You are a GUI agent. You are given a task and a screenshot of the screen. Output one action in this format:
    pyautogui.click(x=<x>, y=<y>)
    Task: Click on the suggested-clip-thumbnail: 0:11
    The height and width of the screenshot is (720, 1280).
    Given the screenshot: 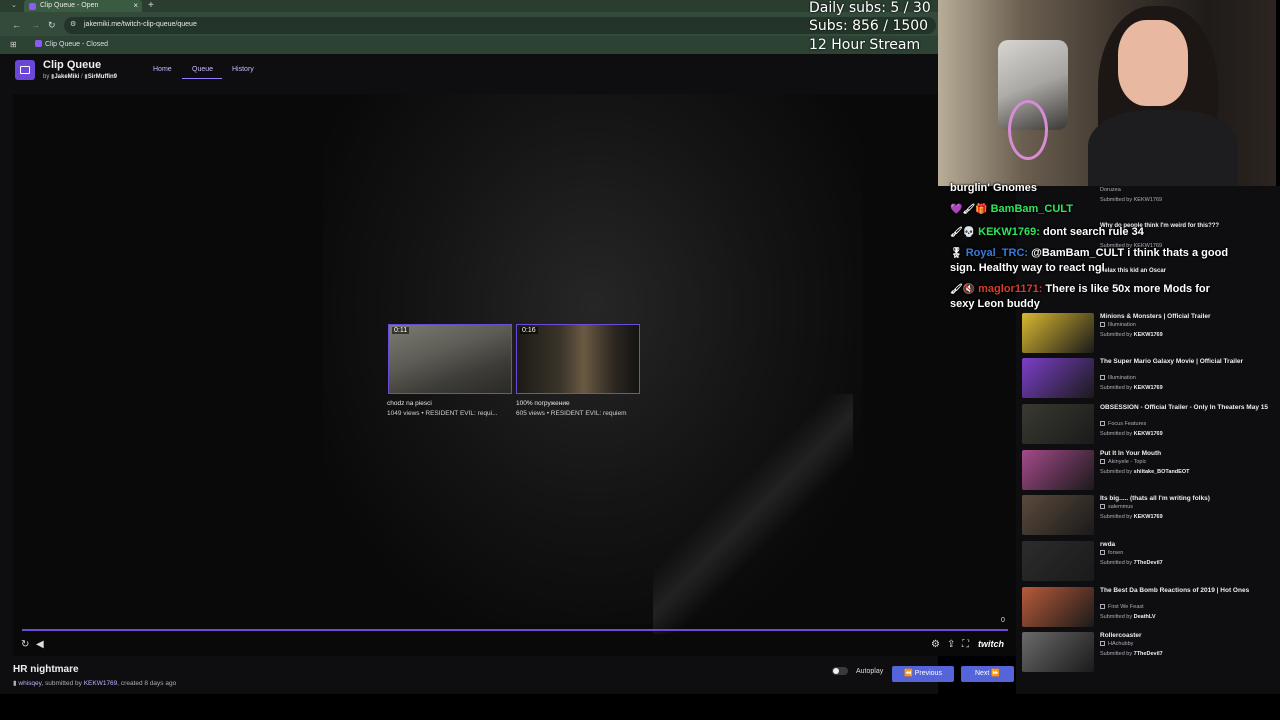 What is the action you would take?
    pyautogui.click(x=450, y=359)
    